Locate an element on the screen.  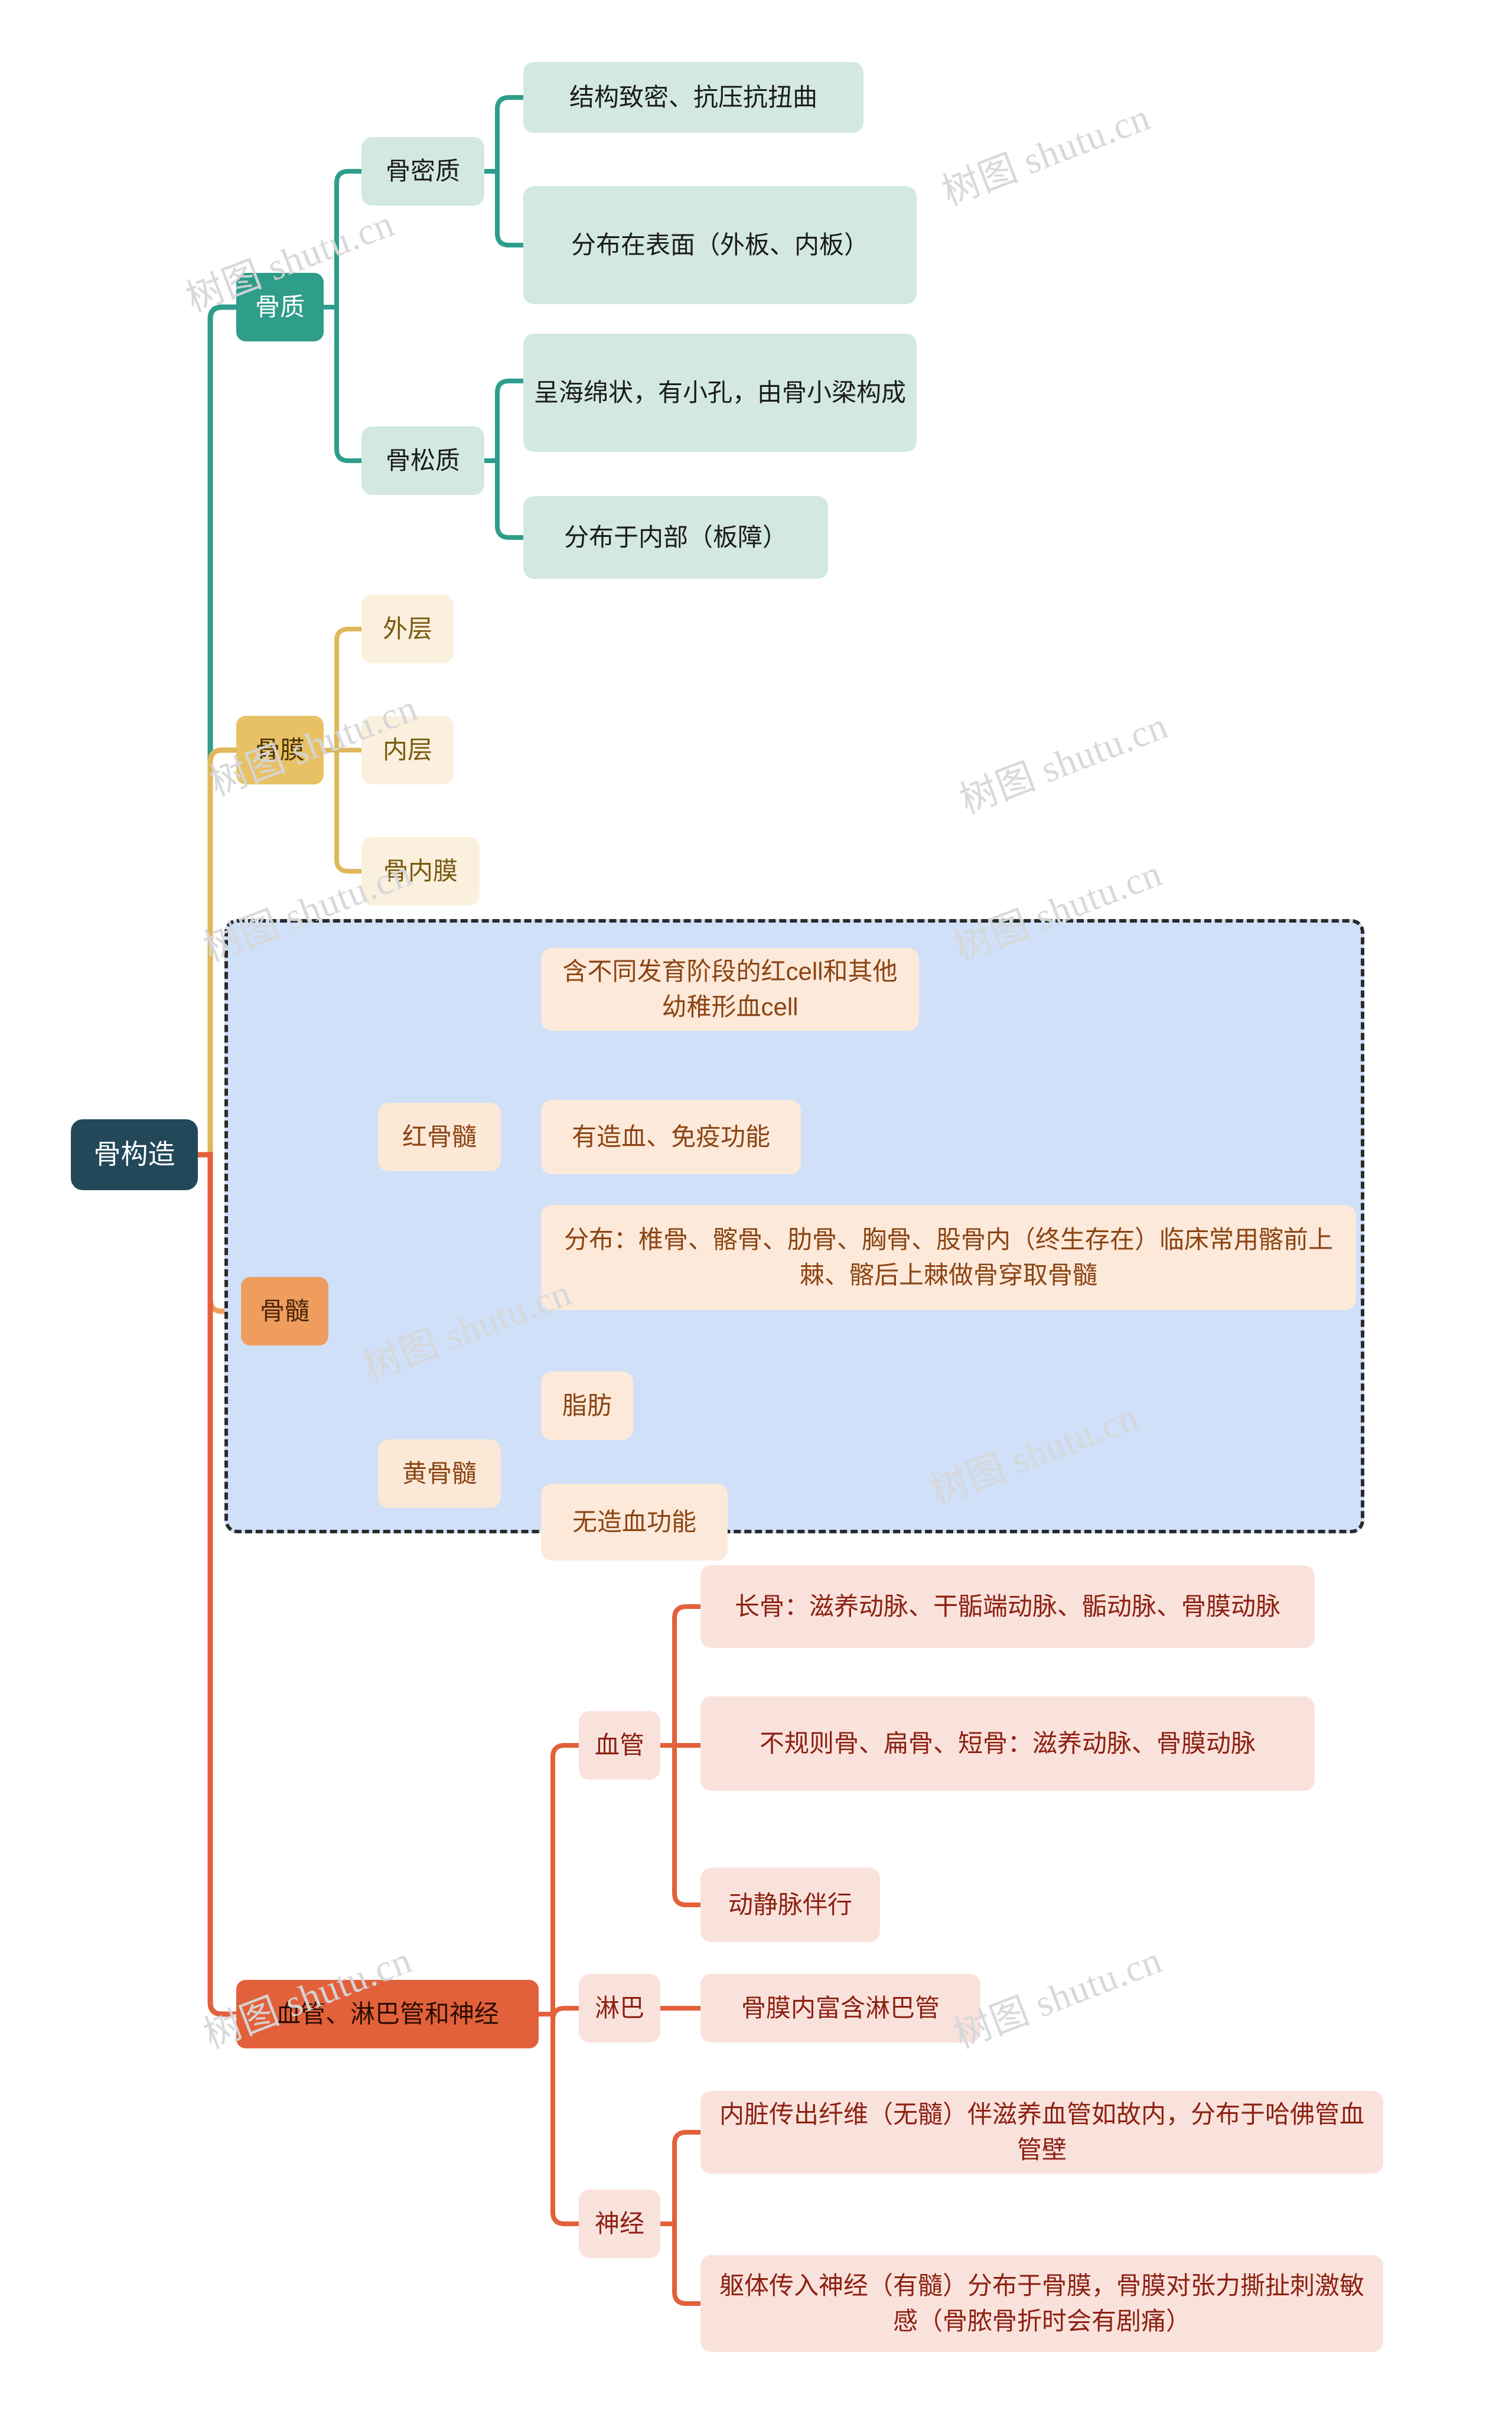
node-blood-vessels: 血管 is located at coordinates (619, 1745).